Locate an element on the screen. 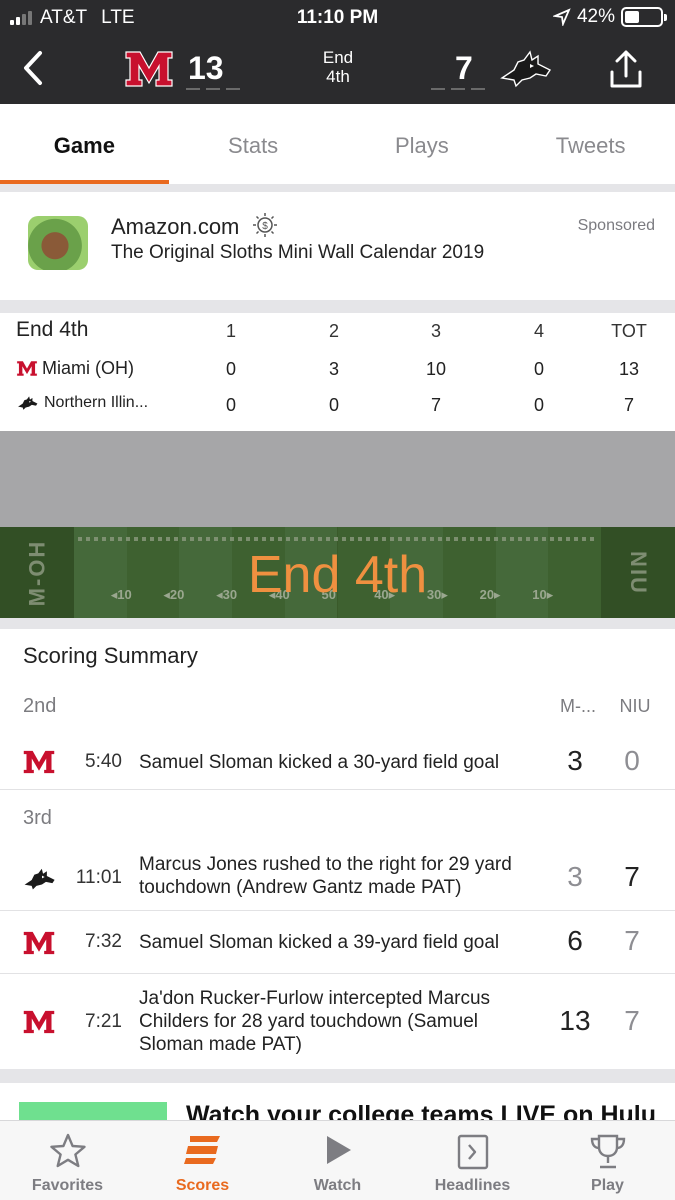 The width and height of the screenshot is (675, 1200). ad-product-image is located at coordinates (58, 243).